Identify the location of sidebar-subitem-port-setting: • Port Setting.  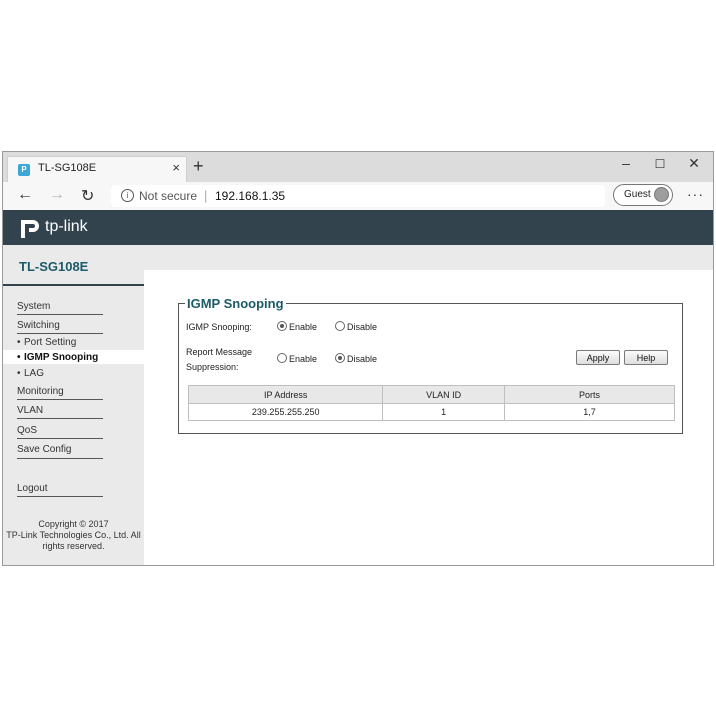
(46, 342).